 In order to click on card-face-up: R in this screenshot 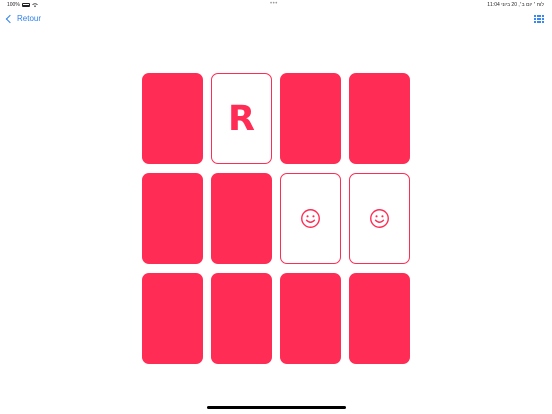, I will do `click(241, 118)`.